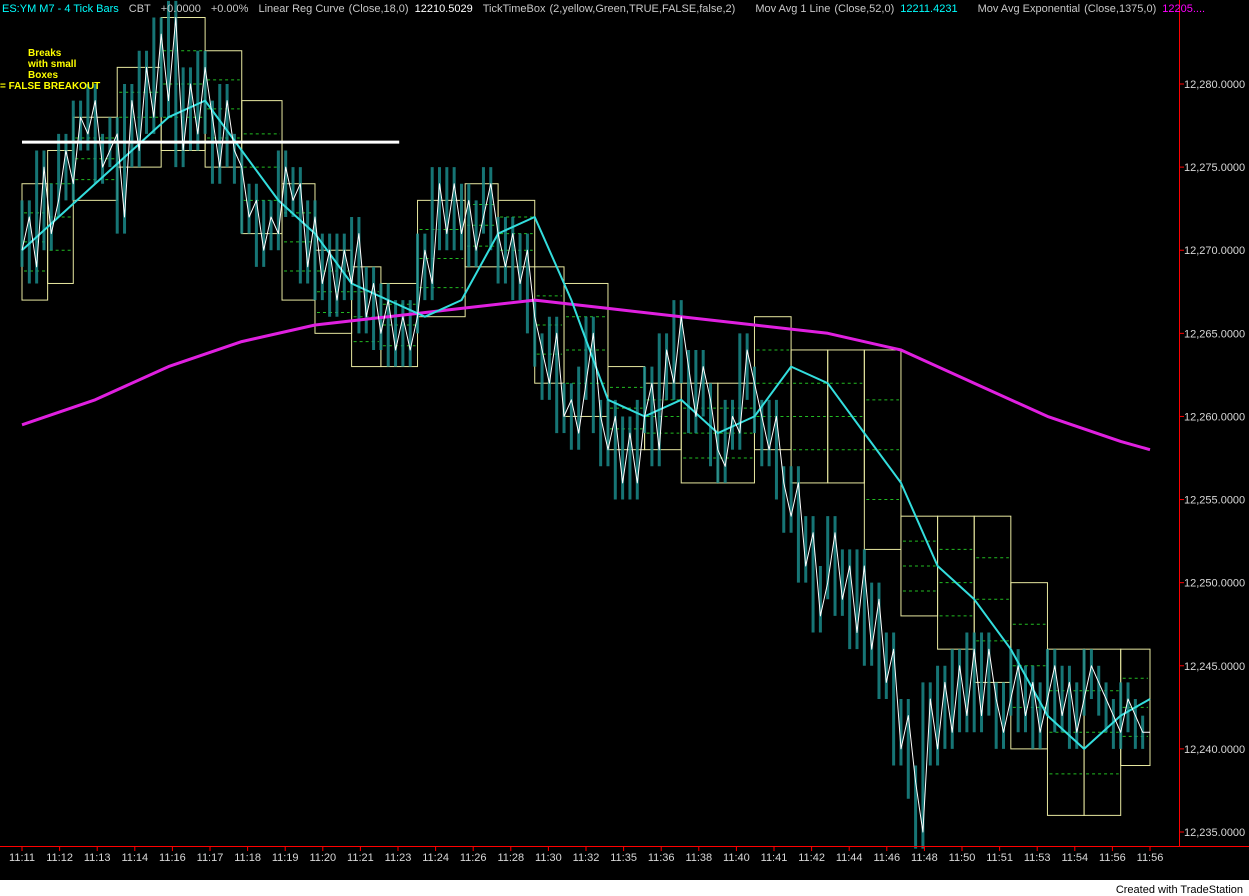  What do you see at coordinates (1214, 501) in the screenshot?
I see `y-tick-label-4: 12,255.0000` at bounding box center [1214, 501].